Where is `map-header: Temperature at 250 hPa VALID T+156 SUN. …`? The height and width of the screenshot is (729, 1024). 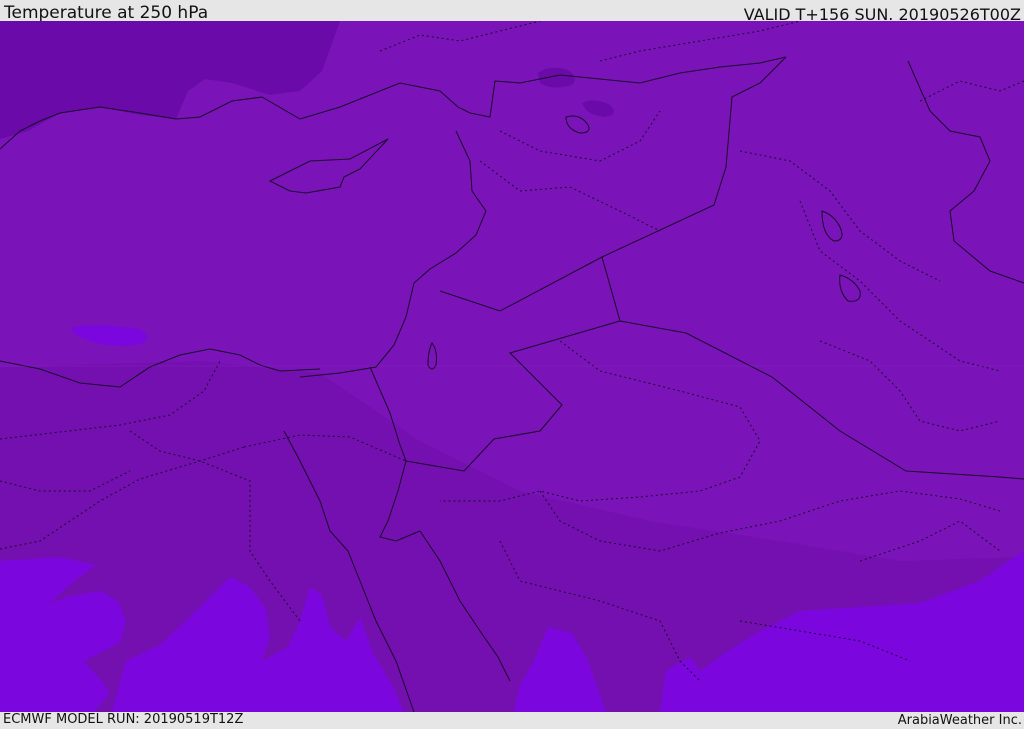 map-header: Temperature at 250 hPa VALID T+156 SUN. … is located at coordinates (512, 12).